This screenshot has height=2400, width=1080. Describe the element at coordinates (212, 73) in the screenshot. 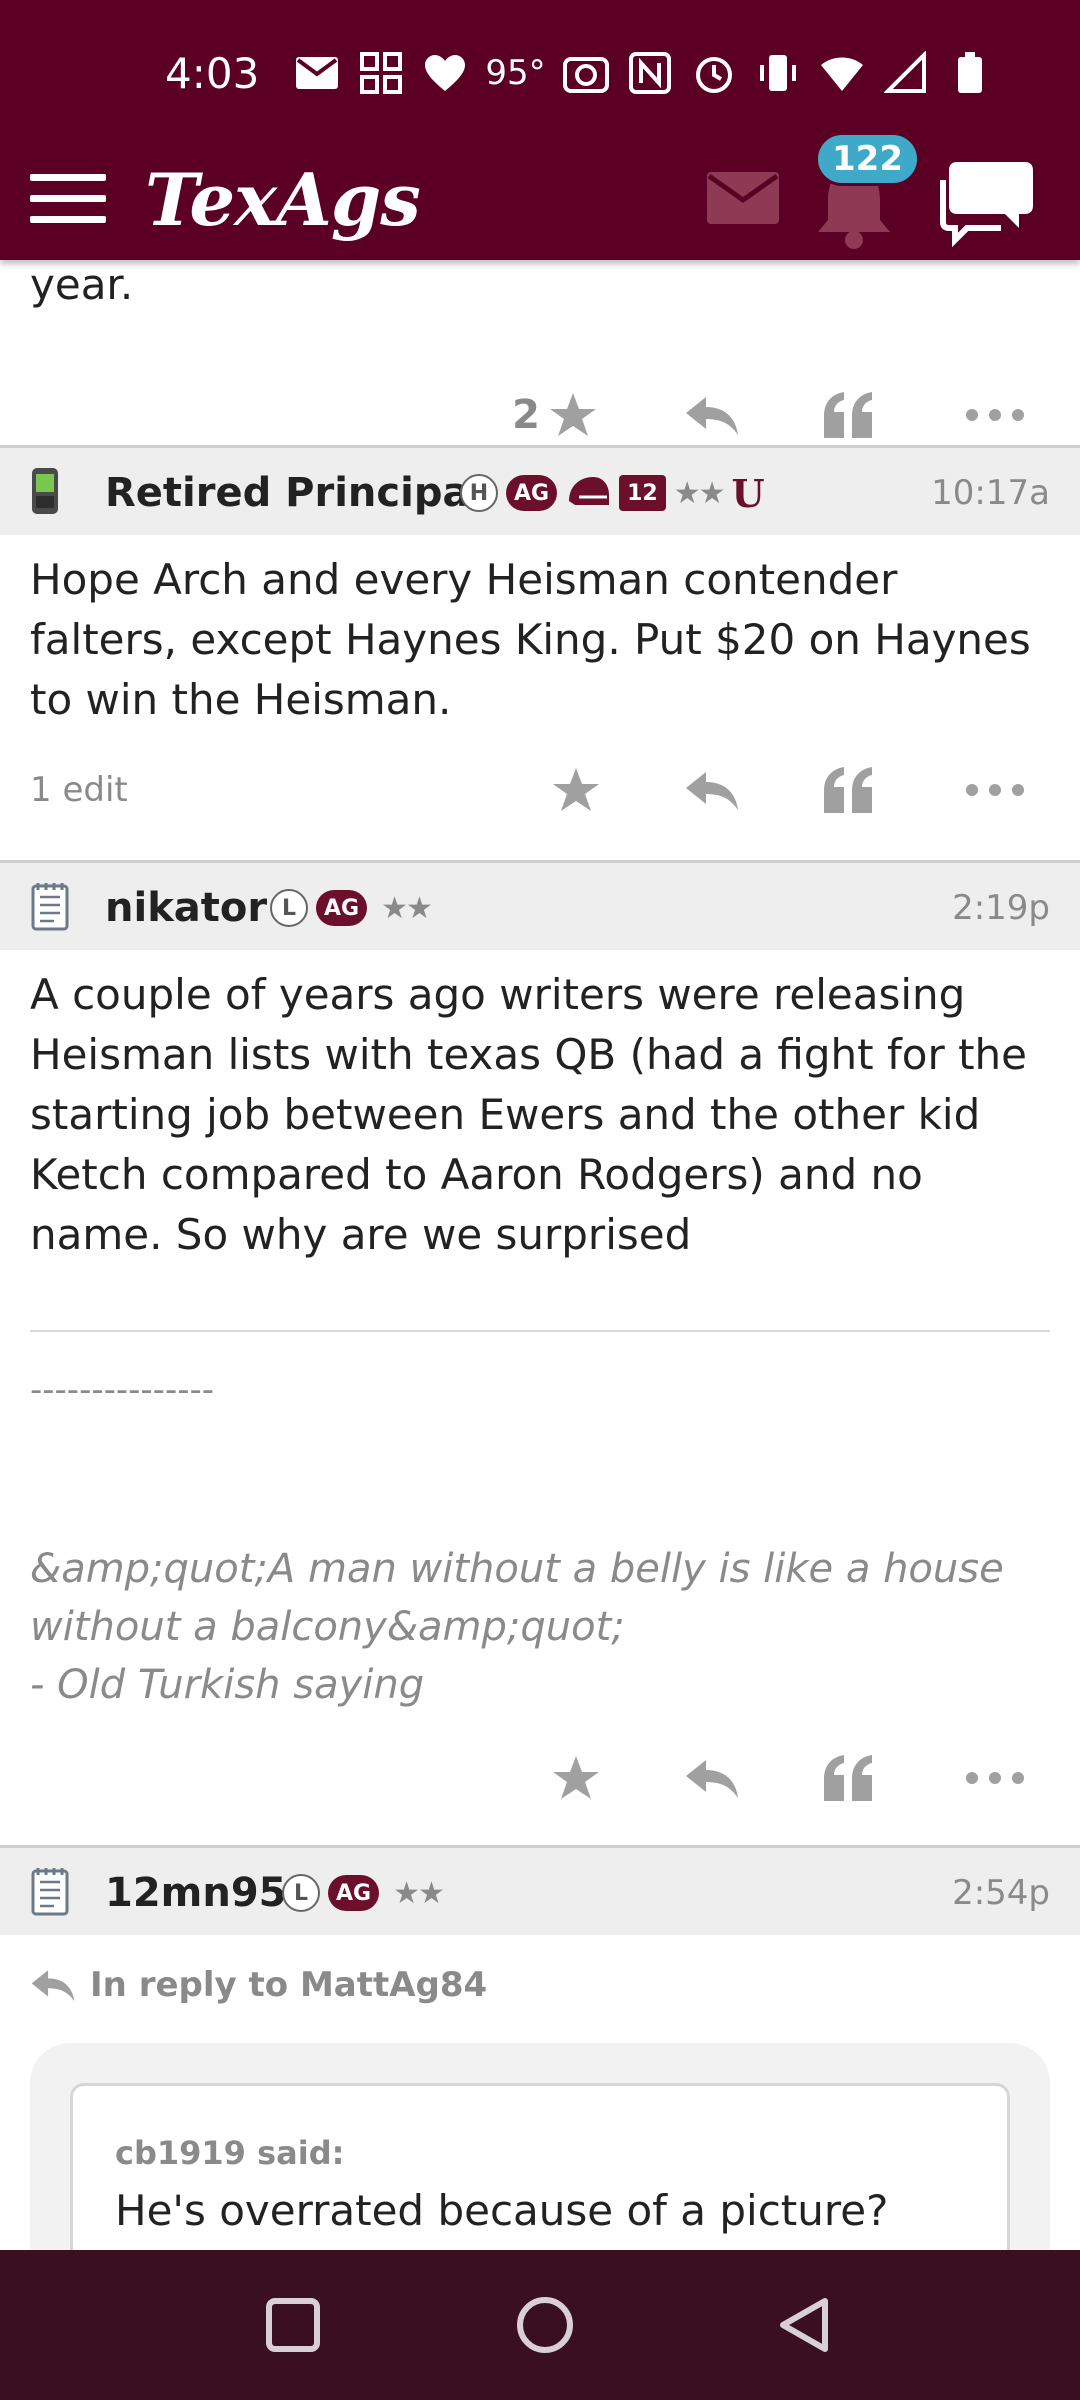

I see `status-time: 4:03` at that location.